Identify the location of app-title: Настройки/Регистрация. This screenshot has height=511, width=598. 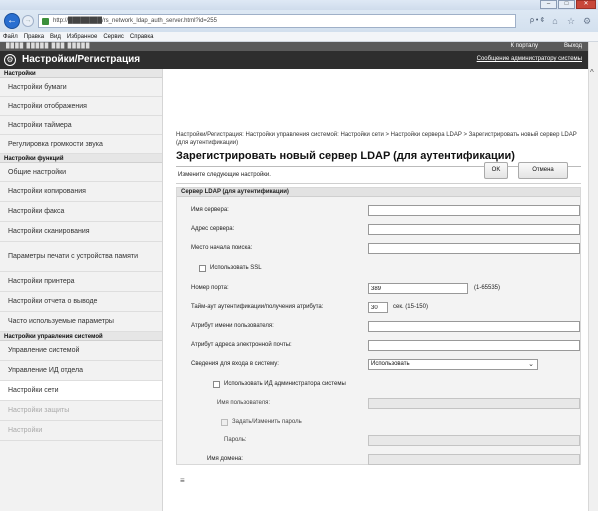
(81, 59).